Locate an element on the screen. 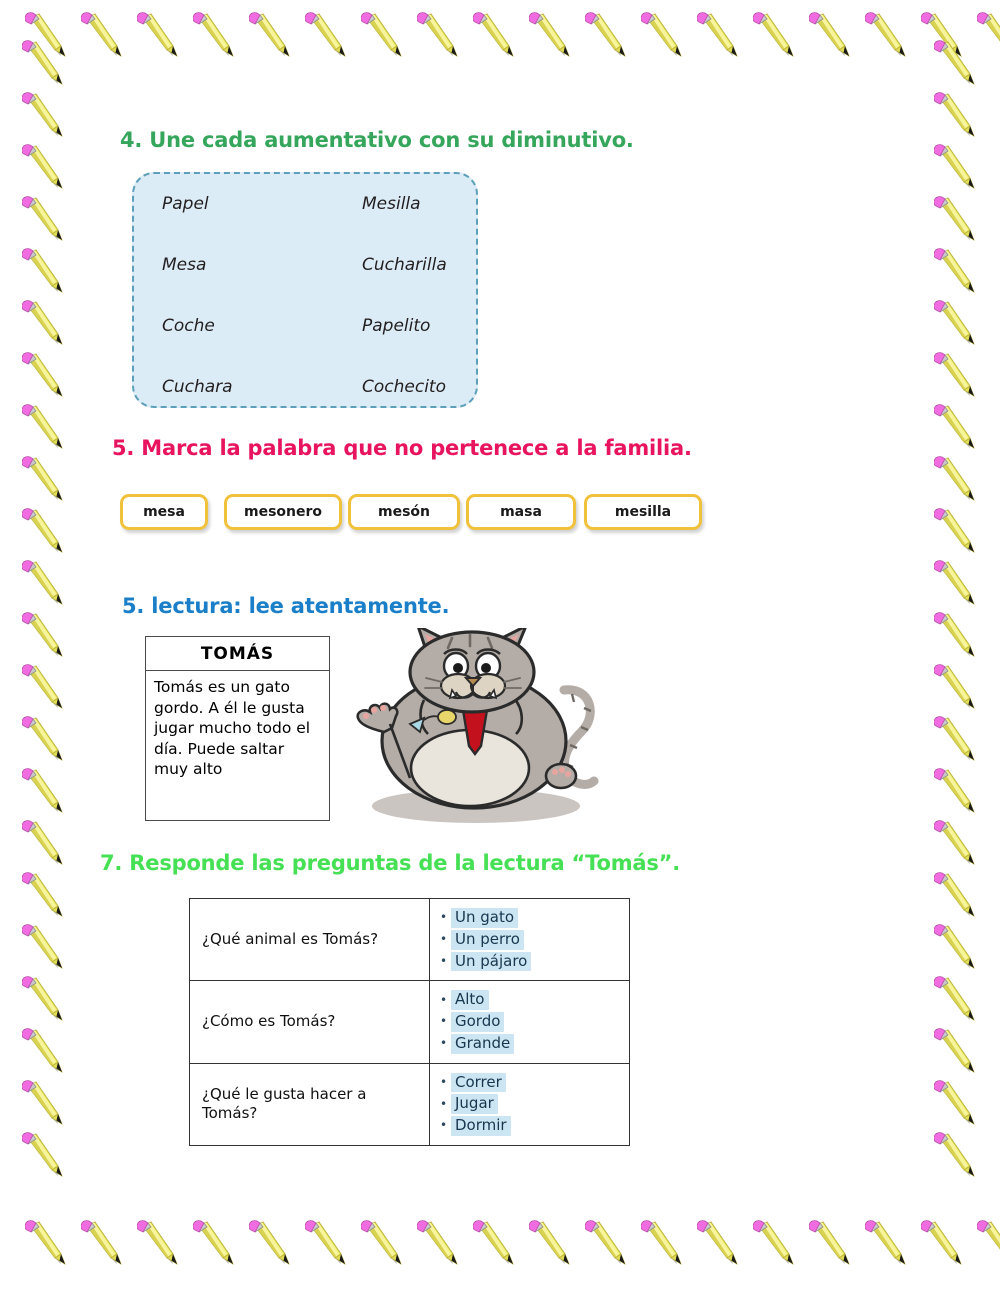 This screenshot has height=1291, width=1000. word-item: Mesilla is located at coordinates (404, 204).